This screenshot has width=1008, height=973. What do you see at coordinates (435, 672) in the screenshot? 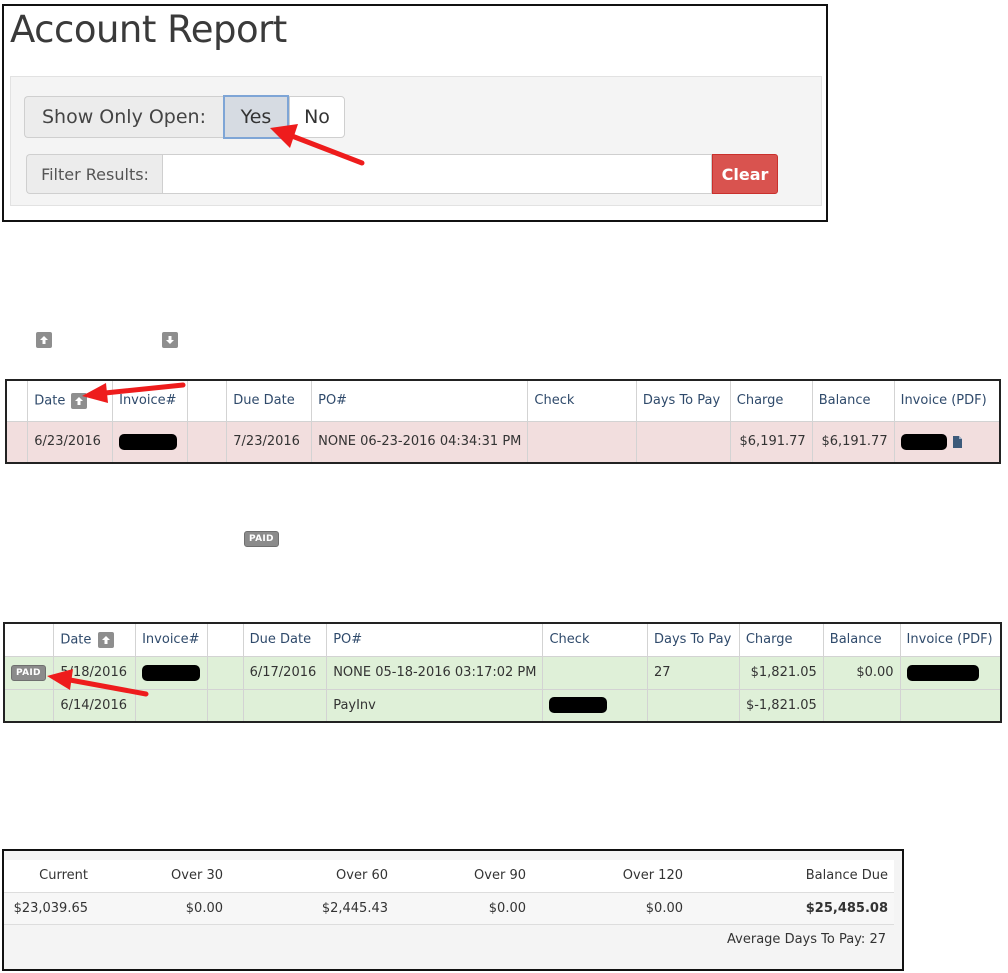
I see `cell-po: NONE 05-18-2016 03:17:02 PM` at bounding box center [435, 672].